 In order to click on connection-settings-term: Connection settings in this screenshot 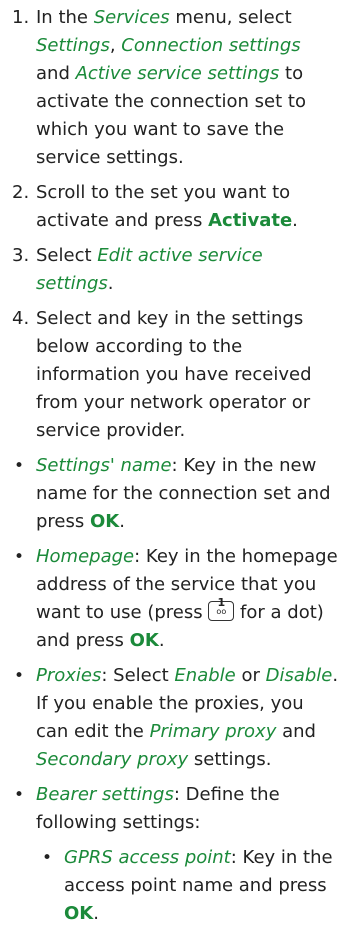, I will do `click(211, 45)`.